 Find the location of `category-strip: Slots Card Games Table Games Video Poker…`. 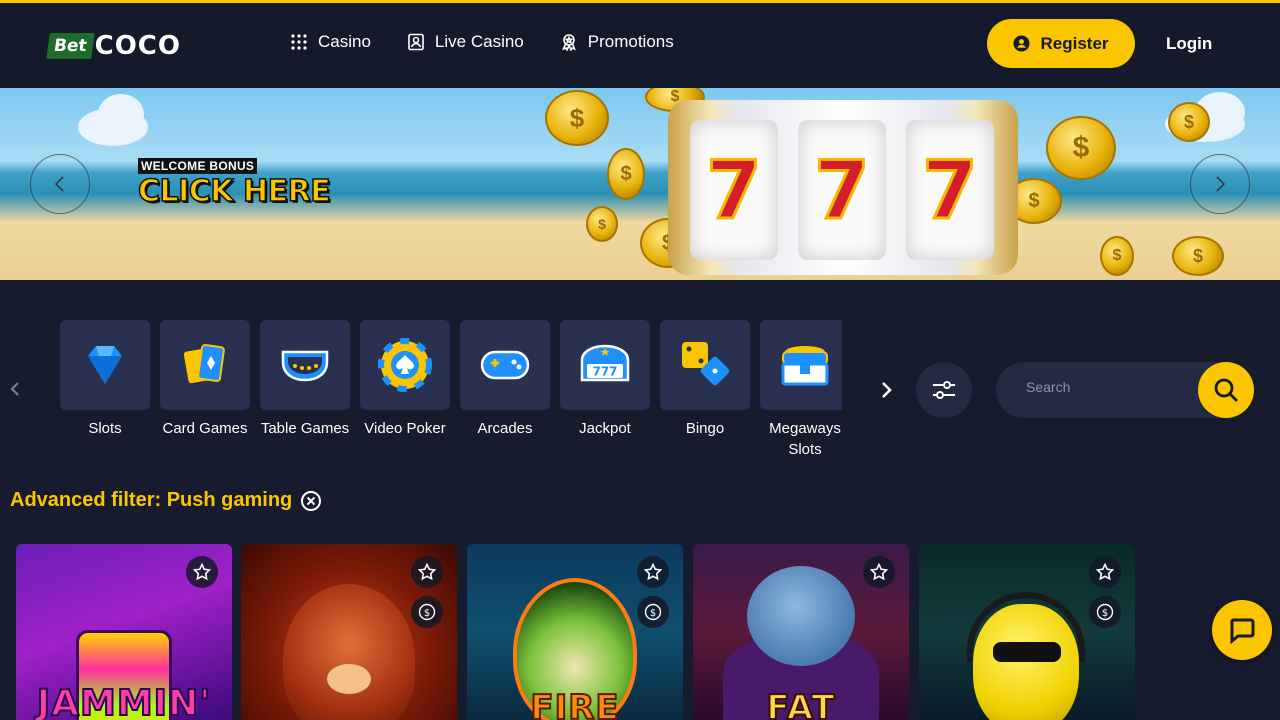

category-strip: Slots Card Games Table Games Video Poker… is located at coordinates (451, 390).